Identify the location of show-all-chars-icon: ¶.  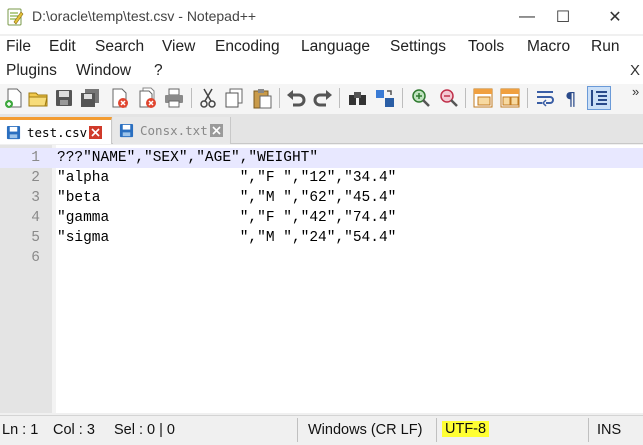
(572, 98).